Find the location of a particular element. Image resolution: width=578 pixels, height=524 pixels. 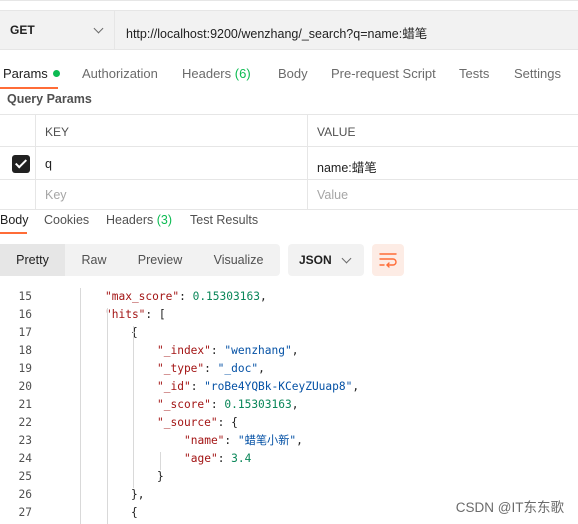

code-content: }, is located at coordinates (137, 495).